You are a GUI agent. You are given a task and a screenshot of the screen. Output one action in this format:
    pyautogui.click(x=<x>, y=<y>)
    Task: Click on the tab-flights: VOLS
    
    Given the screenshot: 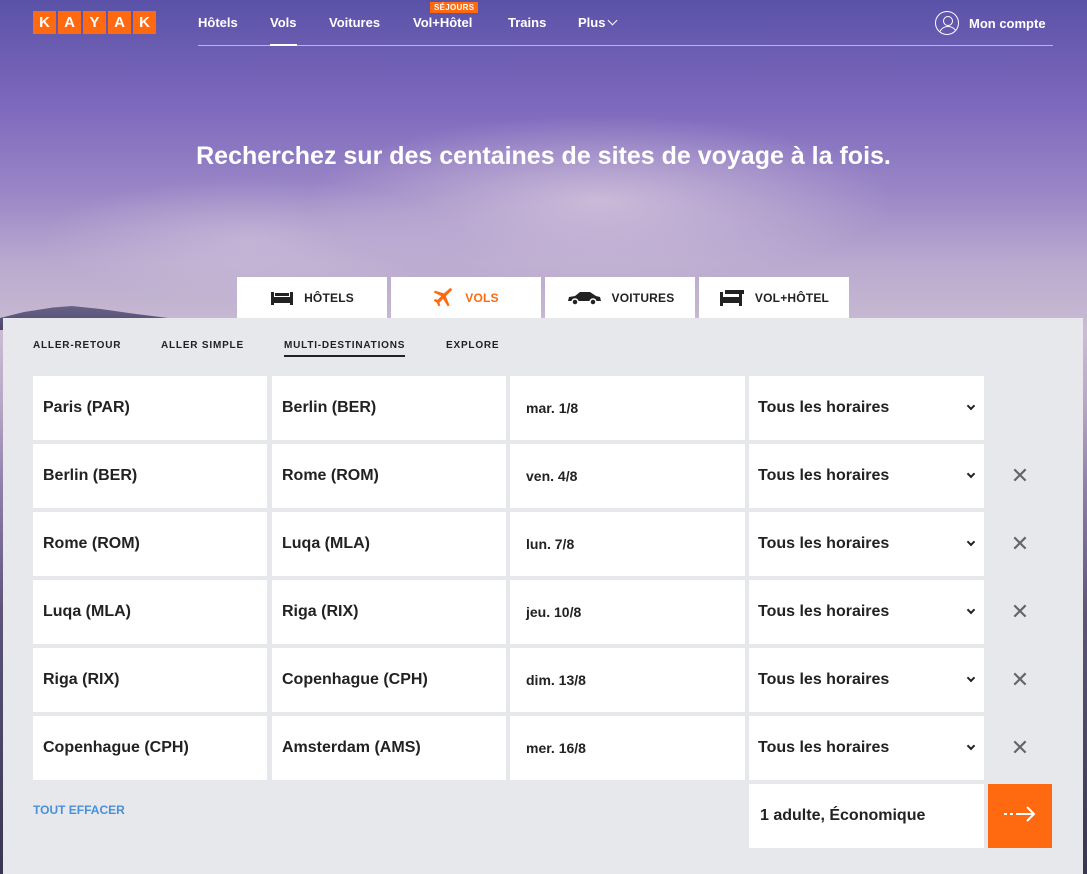 What is the action you would take?
    pyautogui.click(x=466, y=297)
    